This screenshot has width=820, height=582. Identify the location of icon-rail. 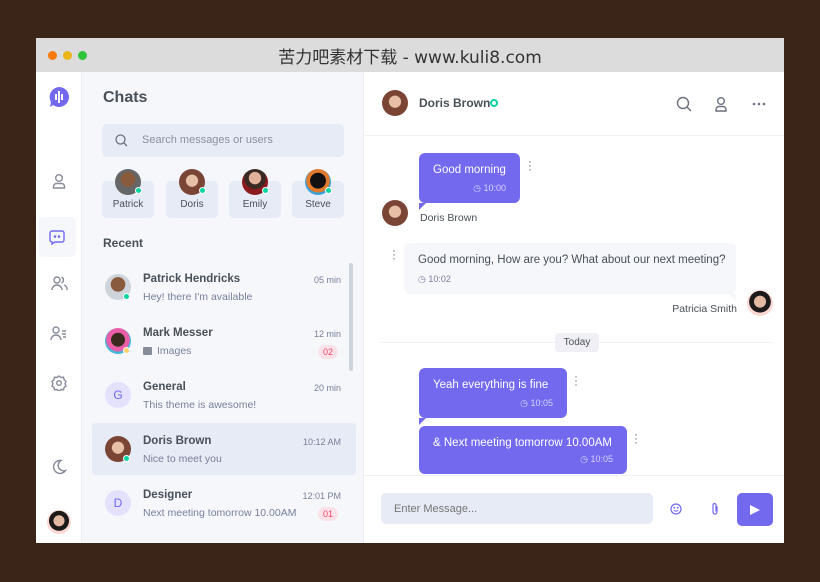
(59, 307).